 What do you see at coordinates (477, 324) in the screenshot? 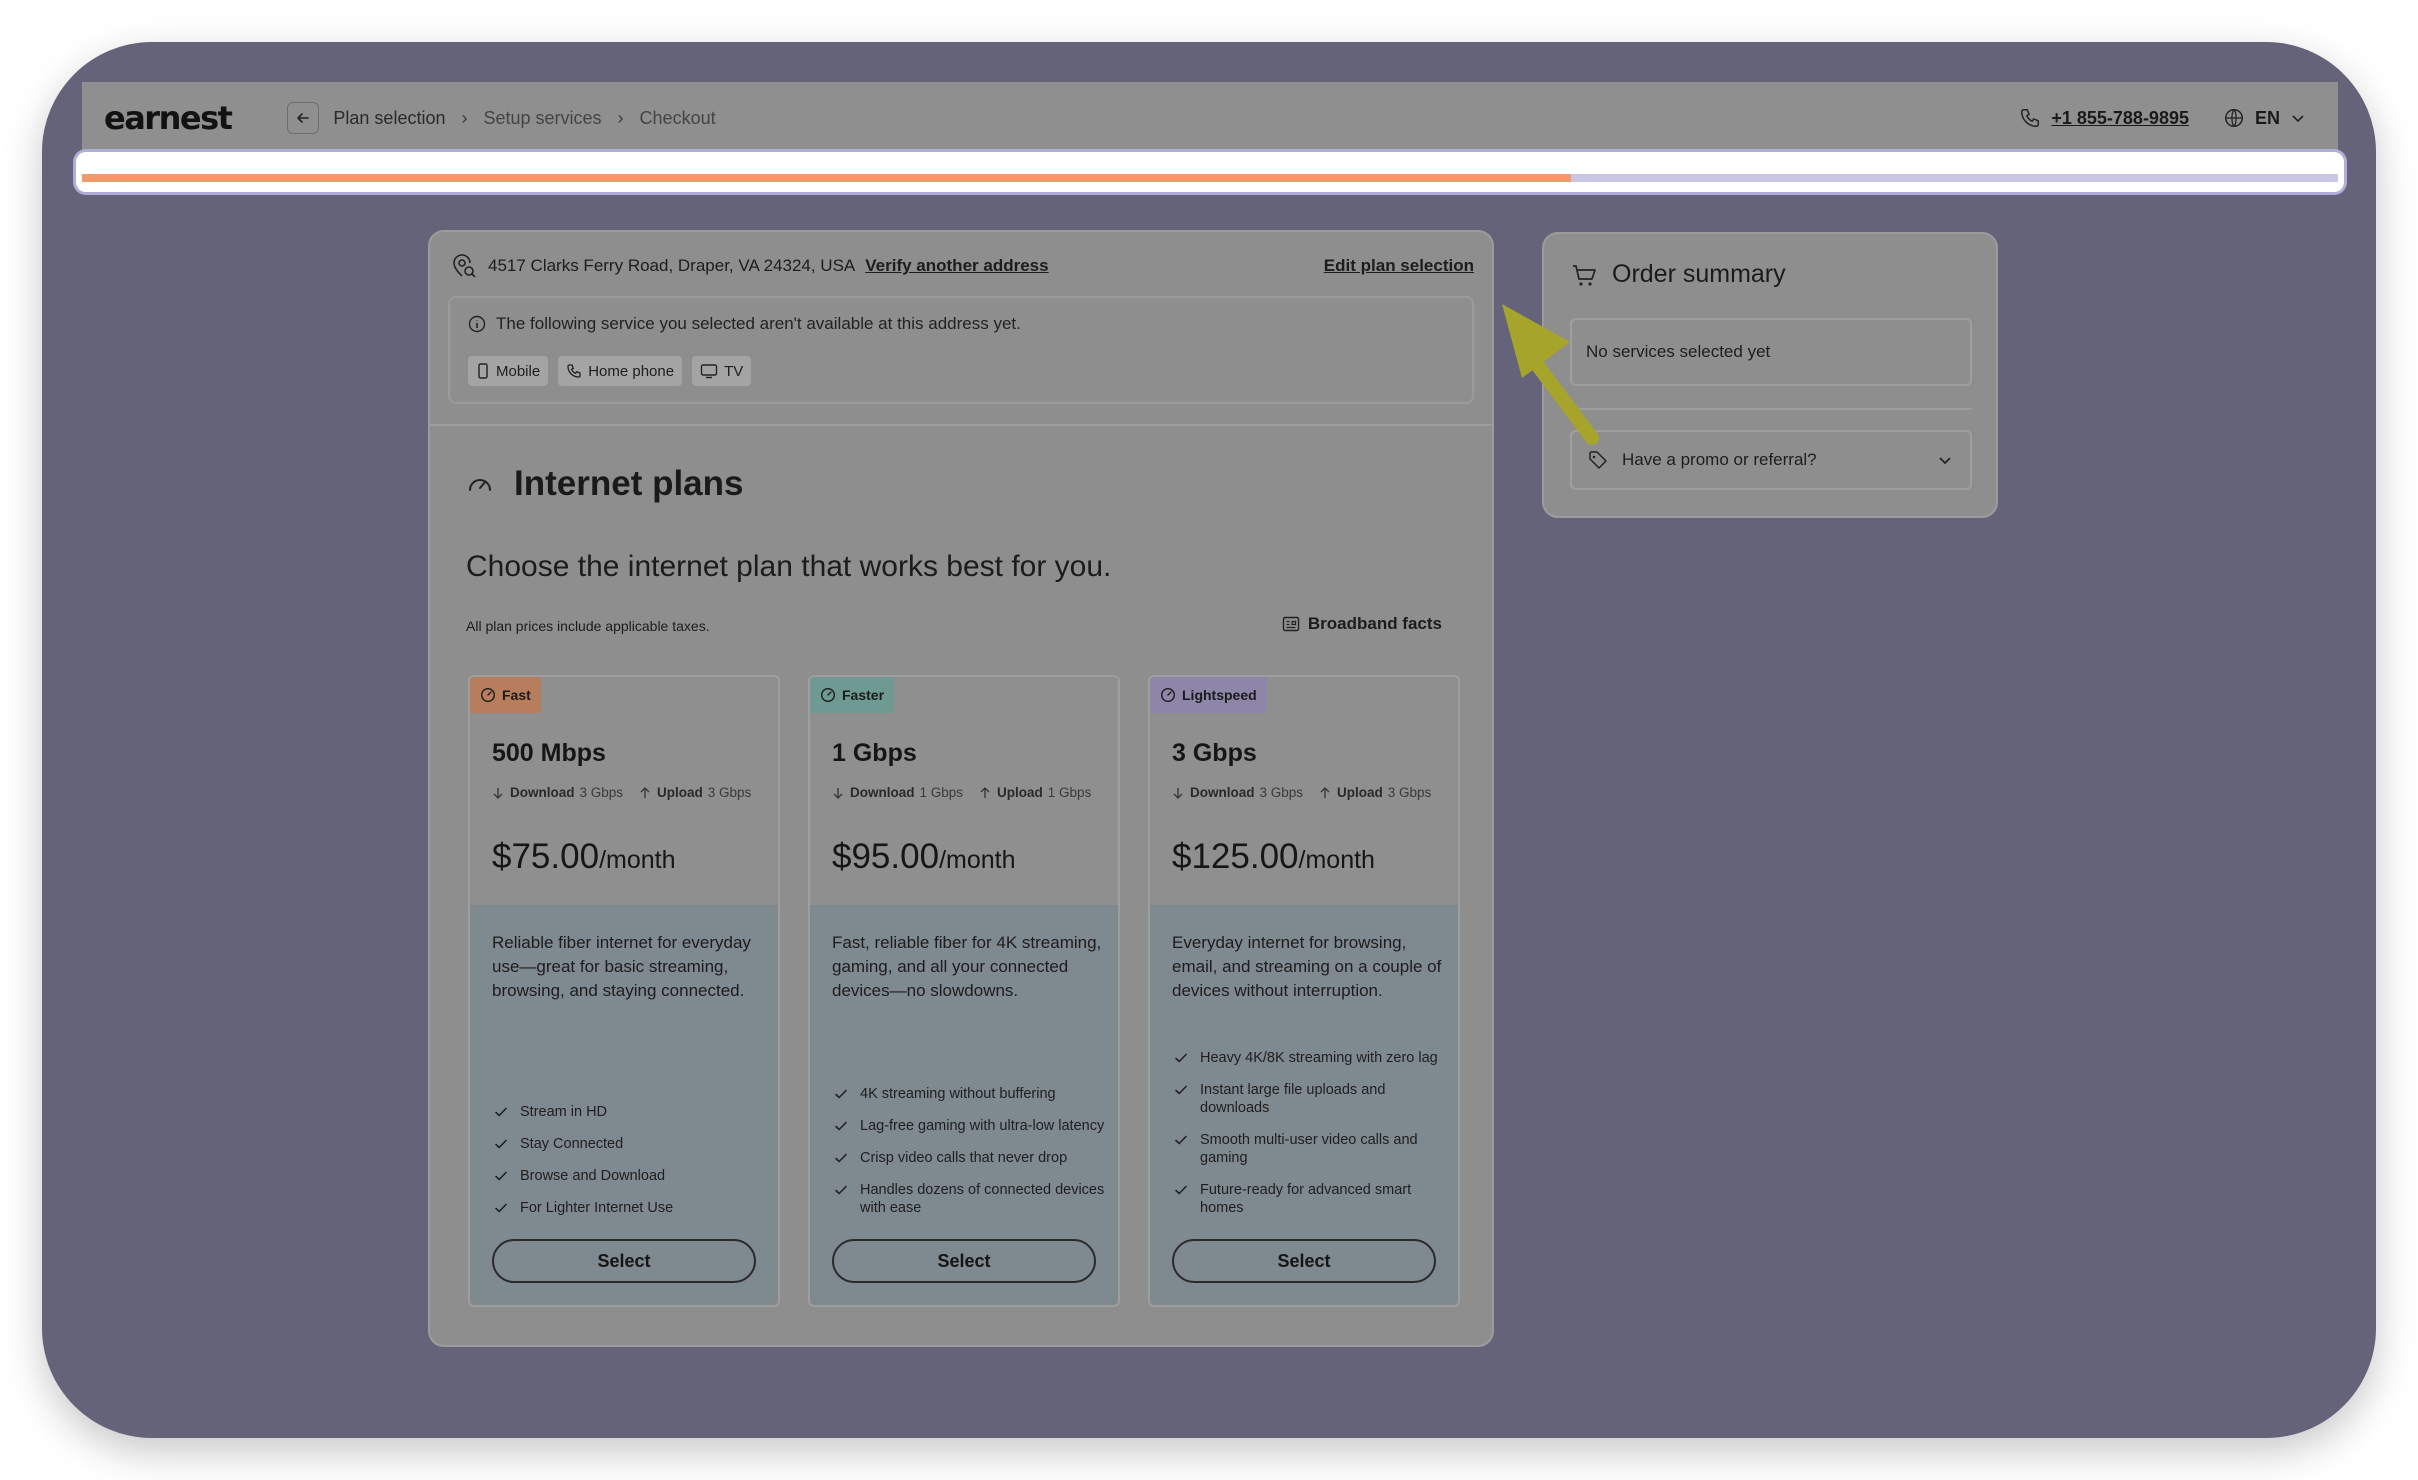
I see `info-icon` at bounding box center [477, 324].